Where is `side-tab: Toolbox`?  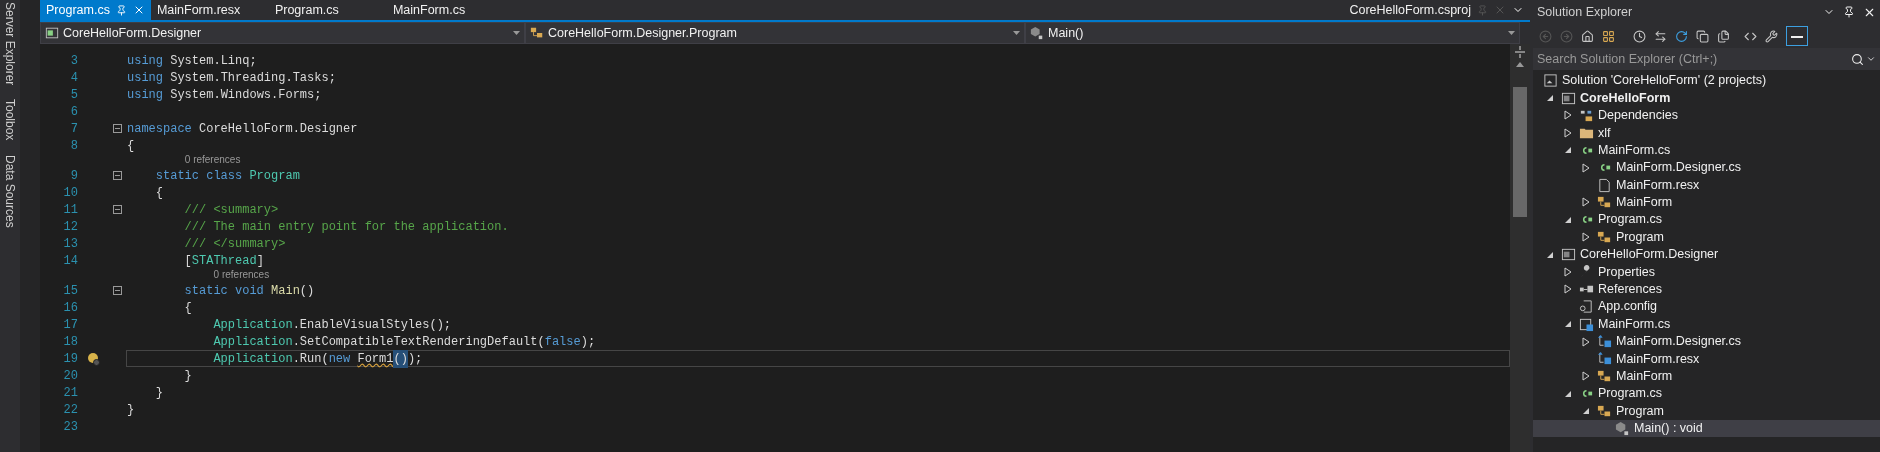
side-tab: Toolbox is located at coordinates (10, 120).